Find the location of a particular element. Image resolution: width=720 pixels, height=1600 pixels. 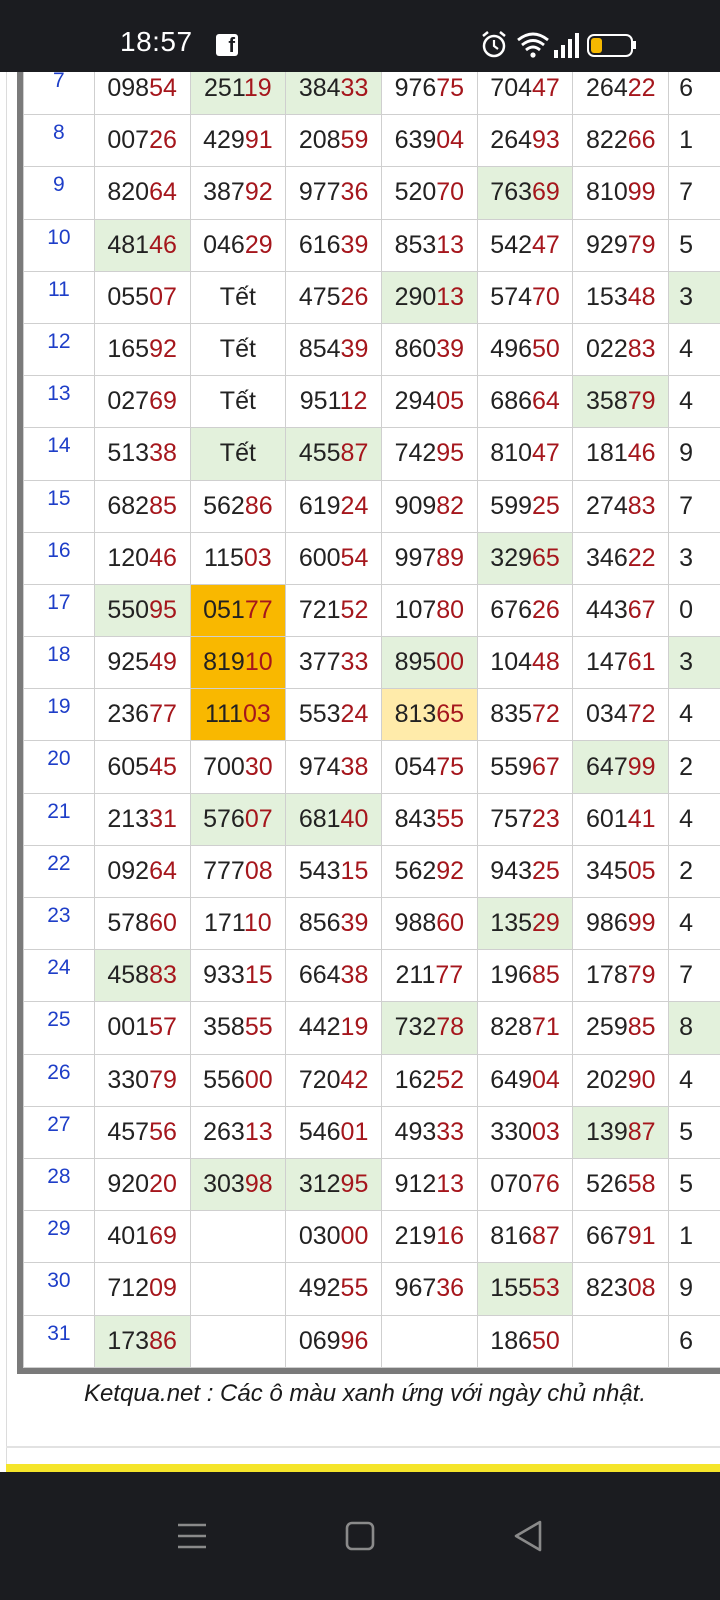

result-cell: 44219 is located at coordinates (333, 1028).